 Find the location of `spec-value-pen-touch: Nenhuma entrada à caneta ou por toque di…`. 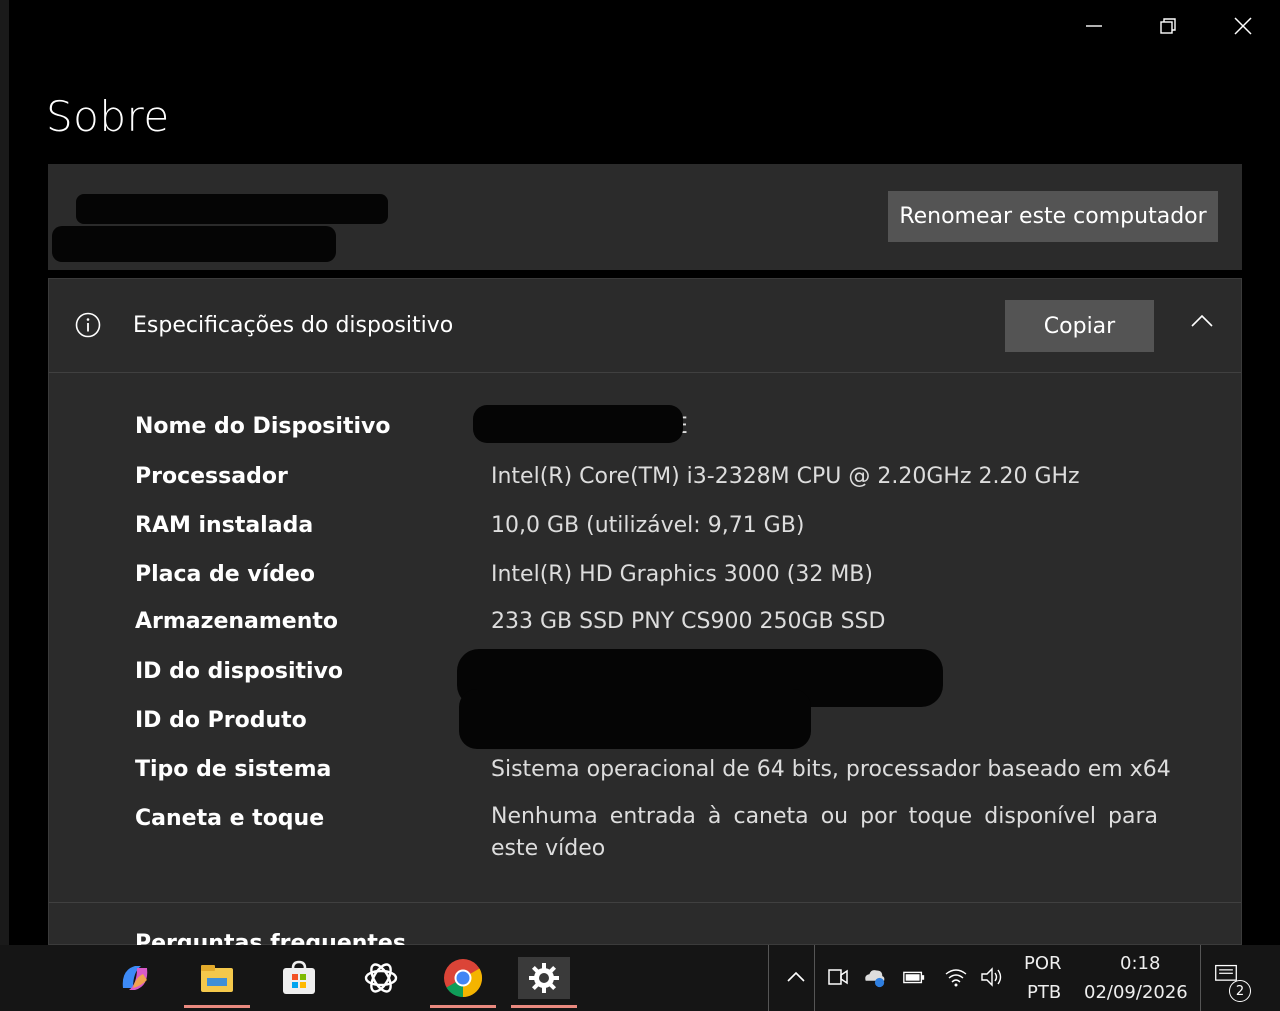

spec-value-pen-touch: Nenhuma entrada à caneta ou por toque di… is located at coordinates (824, 832).